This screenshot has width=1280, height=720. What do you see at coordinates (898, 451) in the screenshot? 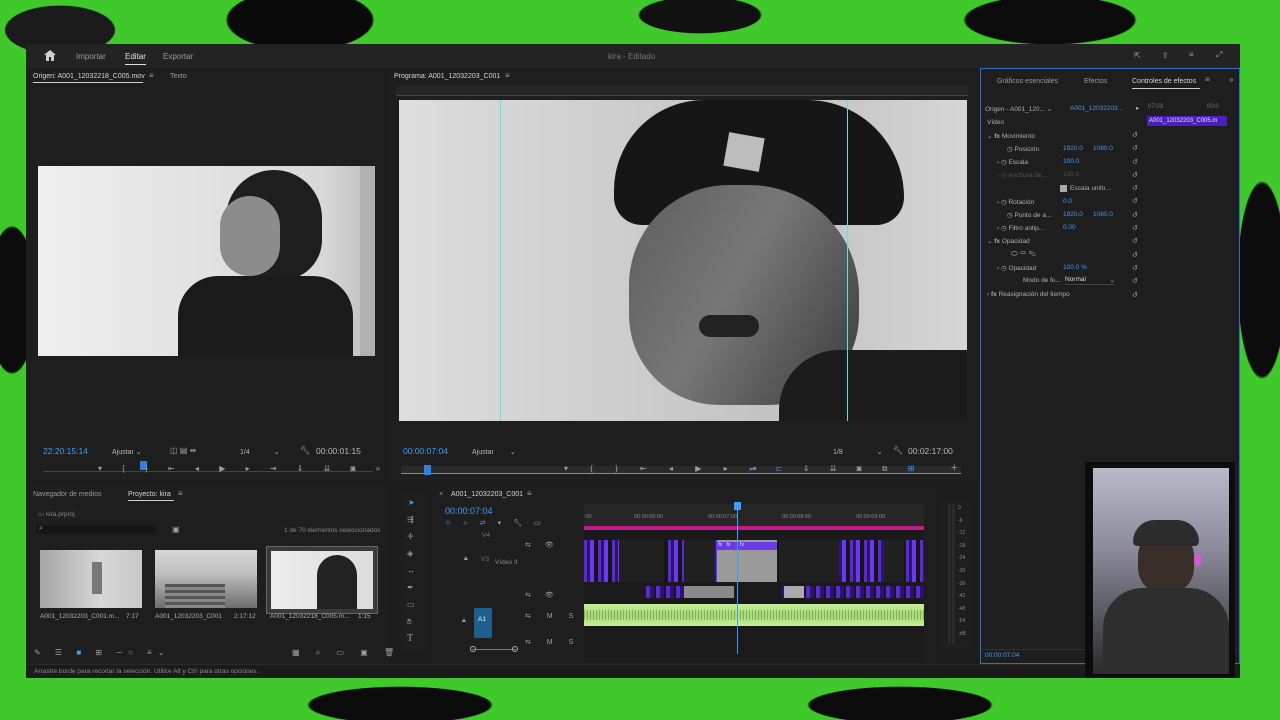
I see `program-wrench-icon: 🔧︎` at bounding box center [898, 451].